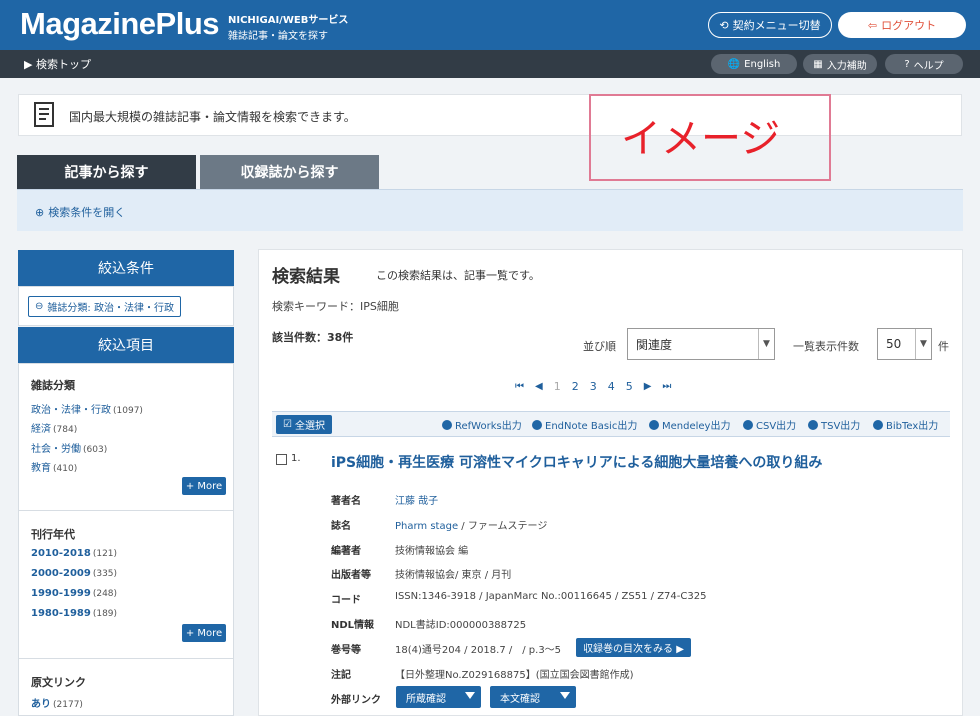  Describe the element at coordinates (905, 424) in the screenshot. I see `export-bibtex-button: BibTex出力` at that location.